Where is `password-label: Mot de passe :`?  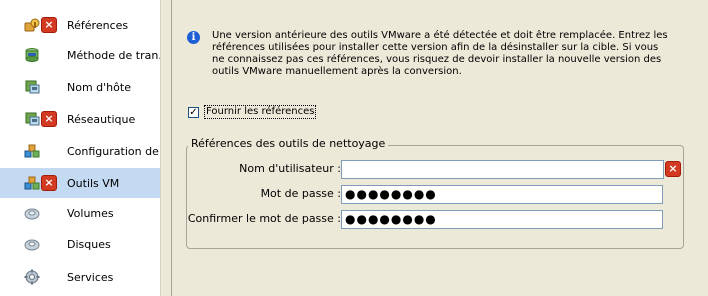
password-label: Mot de passe : is located at coordinates (300, 193).